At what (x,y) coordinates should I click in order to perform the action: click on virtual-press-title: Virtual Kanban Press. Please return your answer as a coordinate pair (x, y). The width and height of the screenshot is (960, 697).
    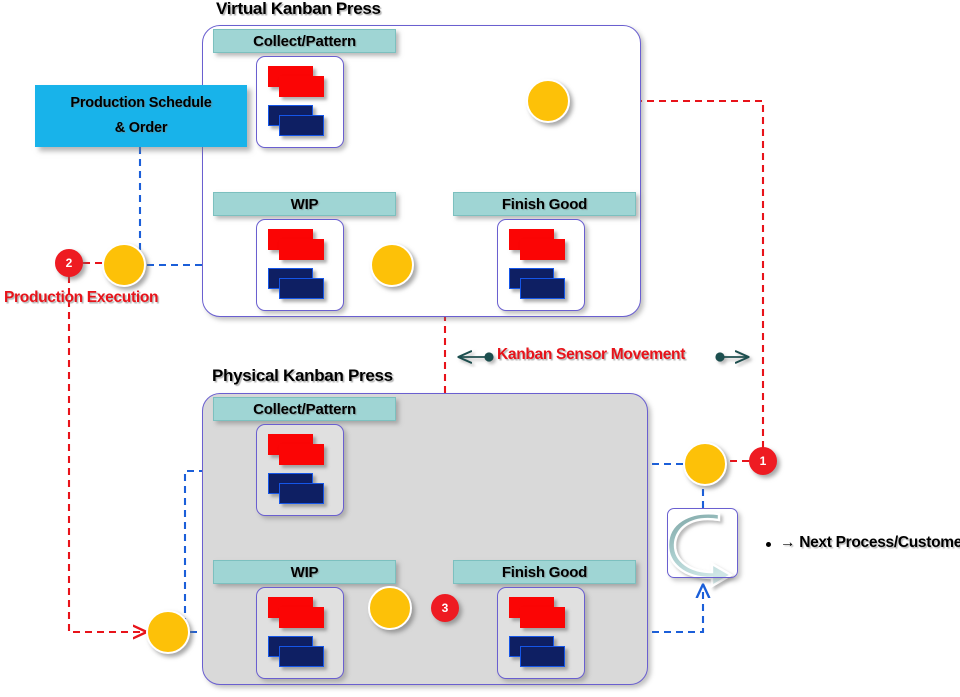
    Looking at the image, I should click on (298, 9).